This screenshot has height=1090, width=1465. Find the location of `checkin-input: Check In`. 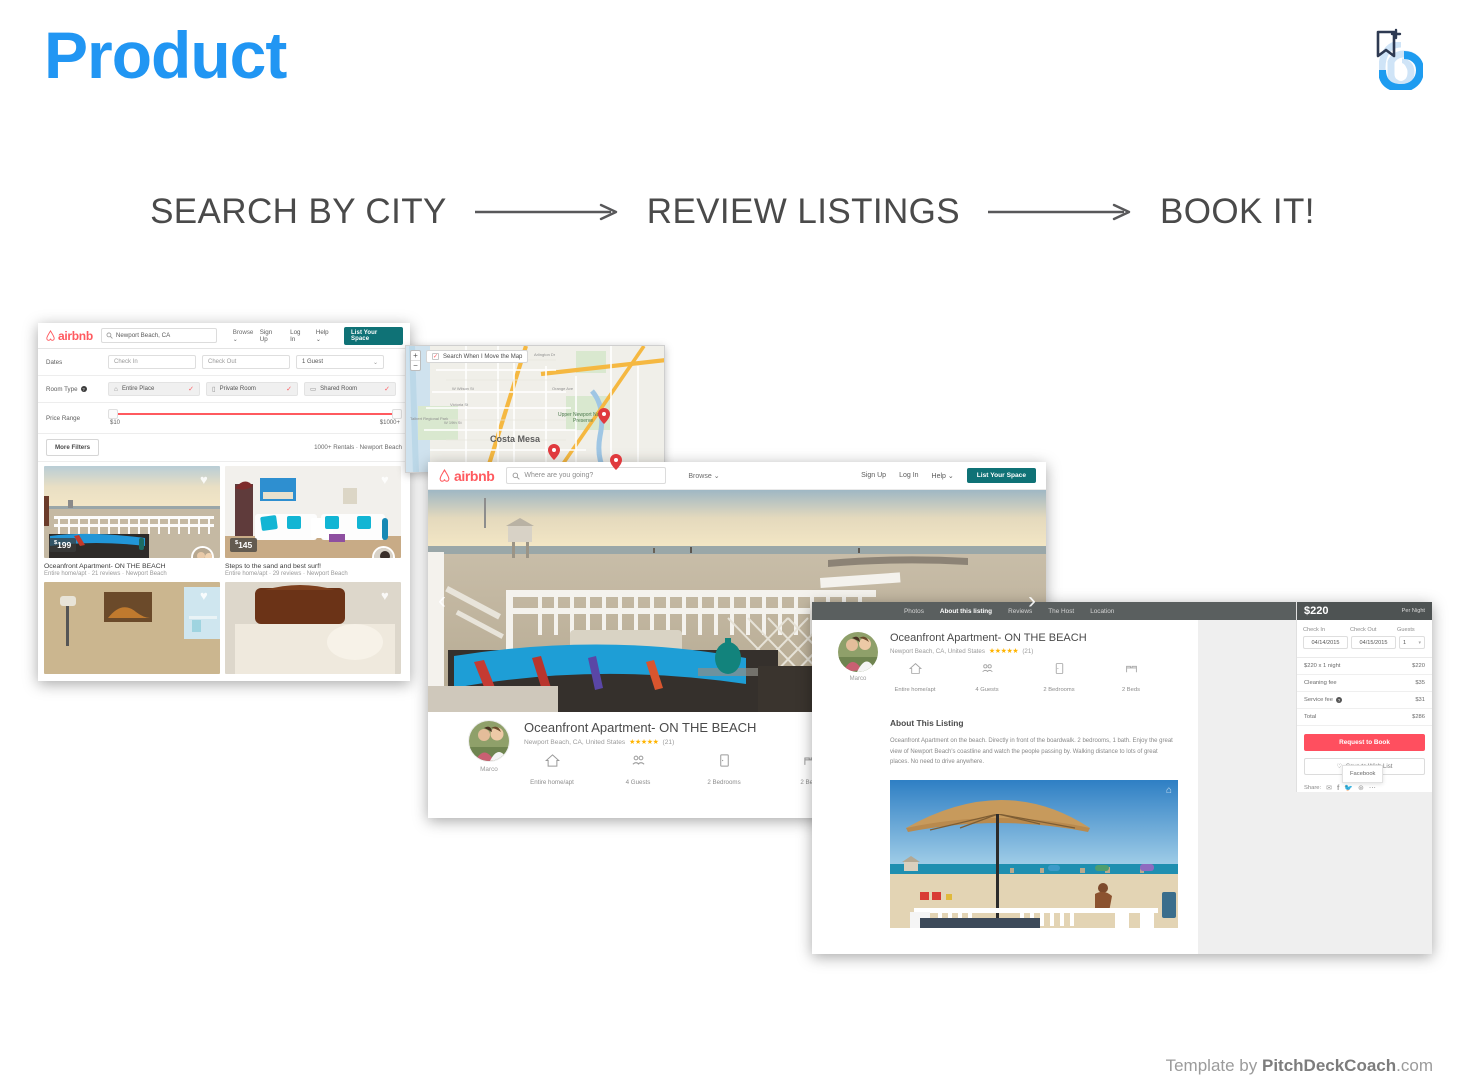

checkin-input: Check In is located at coordinates (152, 362).